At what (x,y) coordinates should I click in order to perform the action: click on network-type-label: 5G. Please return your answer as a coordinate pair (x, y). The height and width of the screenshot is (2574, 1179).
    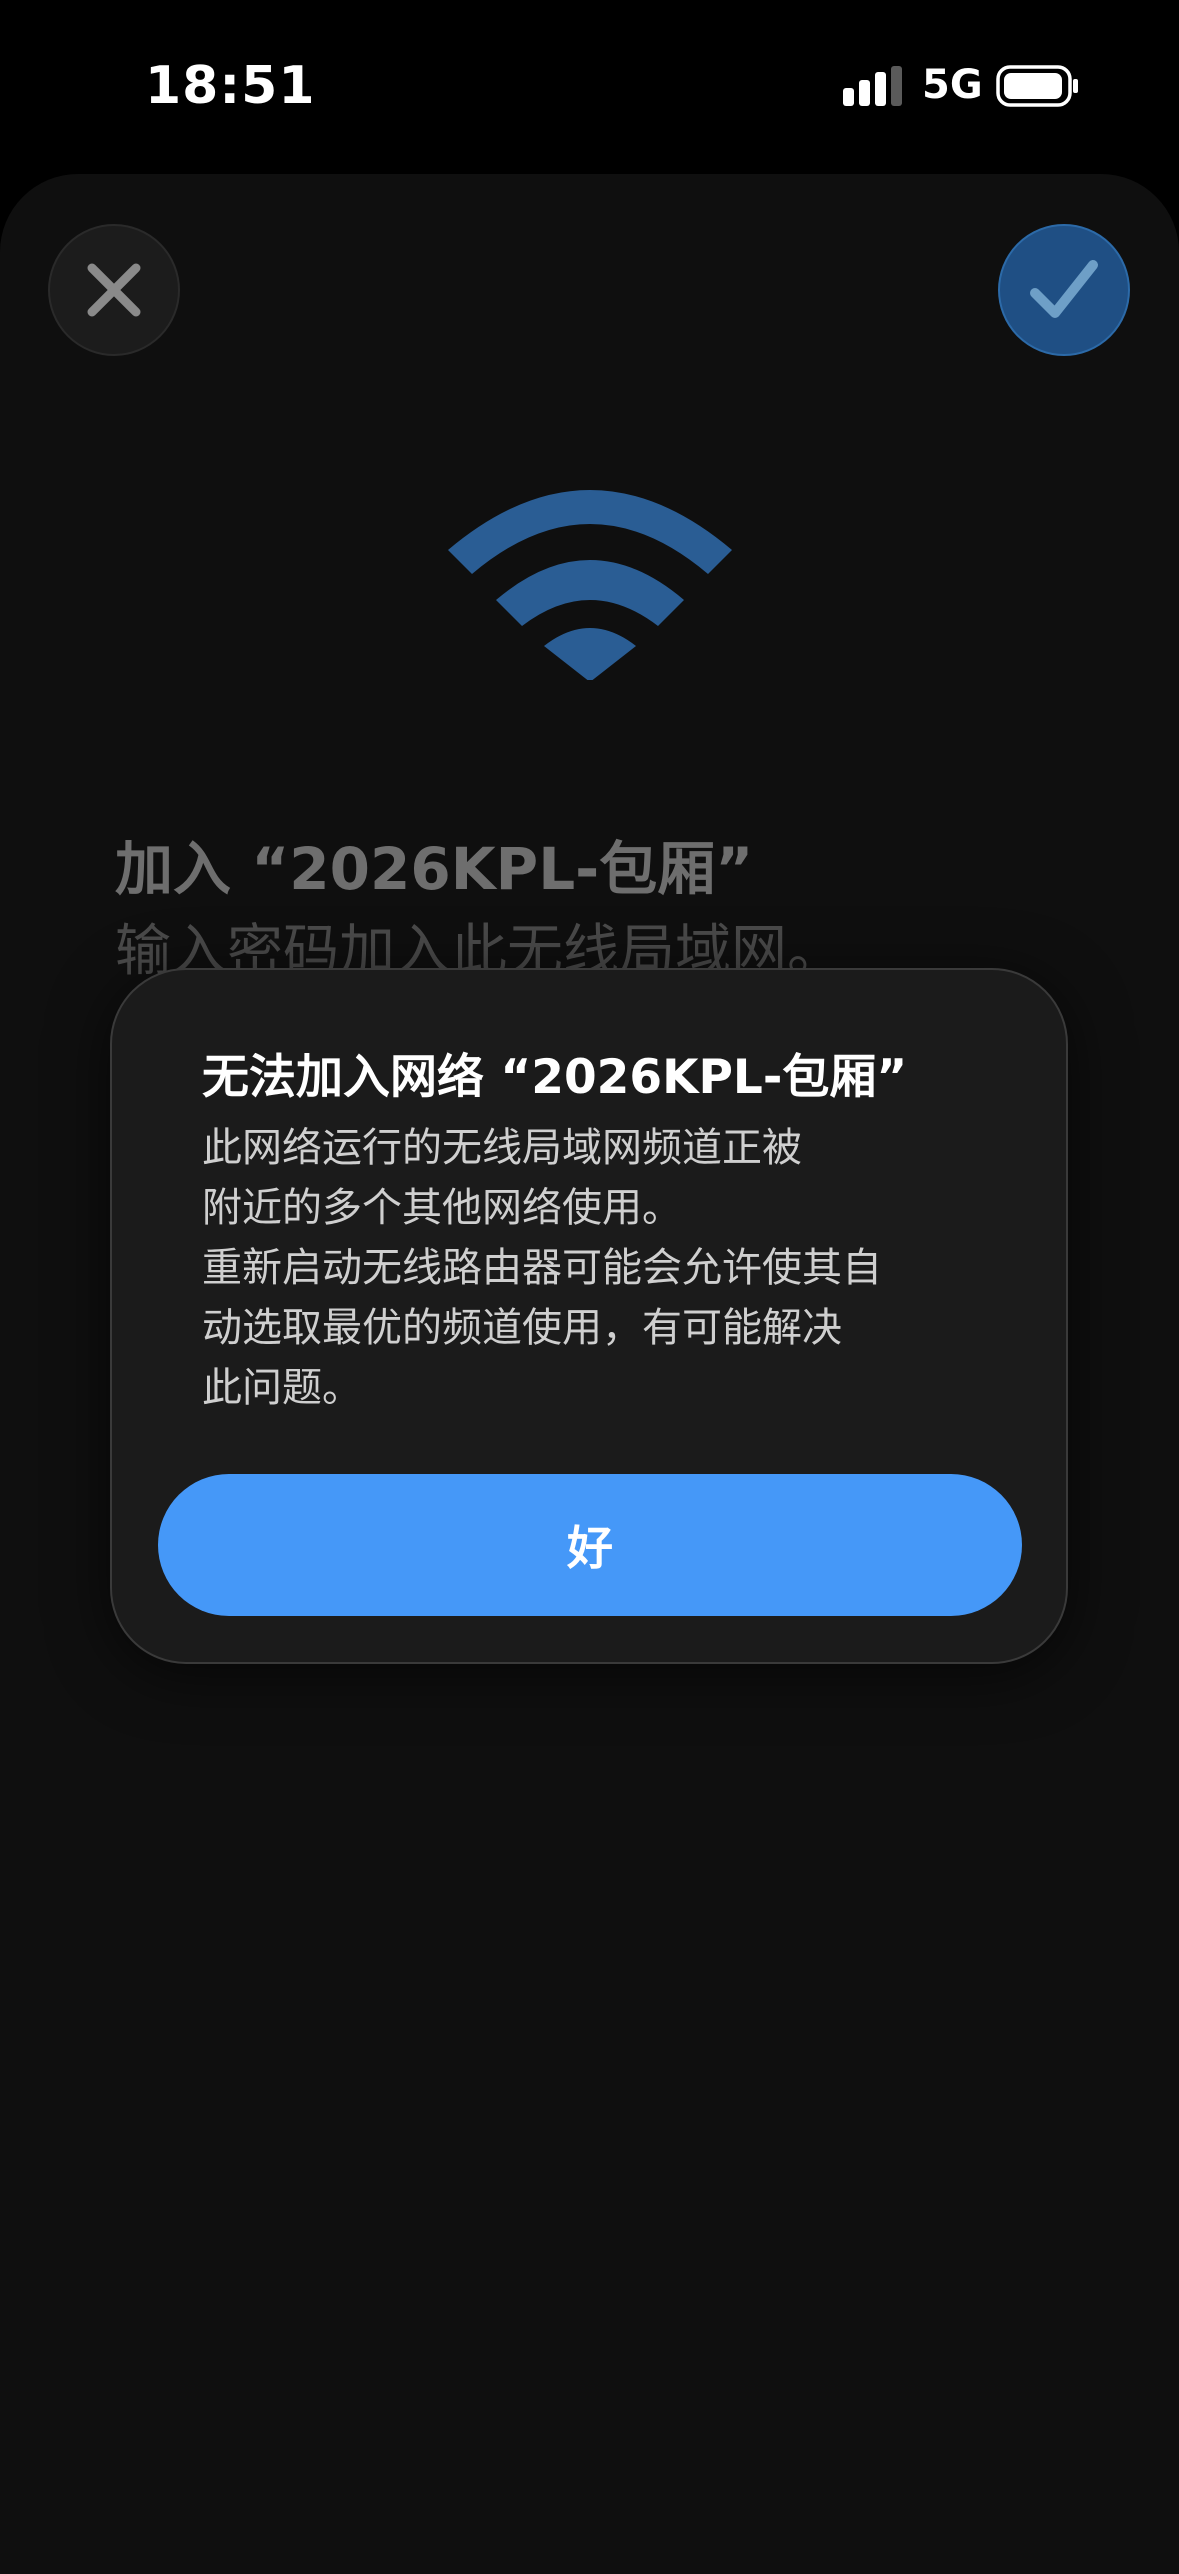
    Looking at the image, I should click on (952, 85).